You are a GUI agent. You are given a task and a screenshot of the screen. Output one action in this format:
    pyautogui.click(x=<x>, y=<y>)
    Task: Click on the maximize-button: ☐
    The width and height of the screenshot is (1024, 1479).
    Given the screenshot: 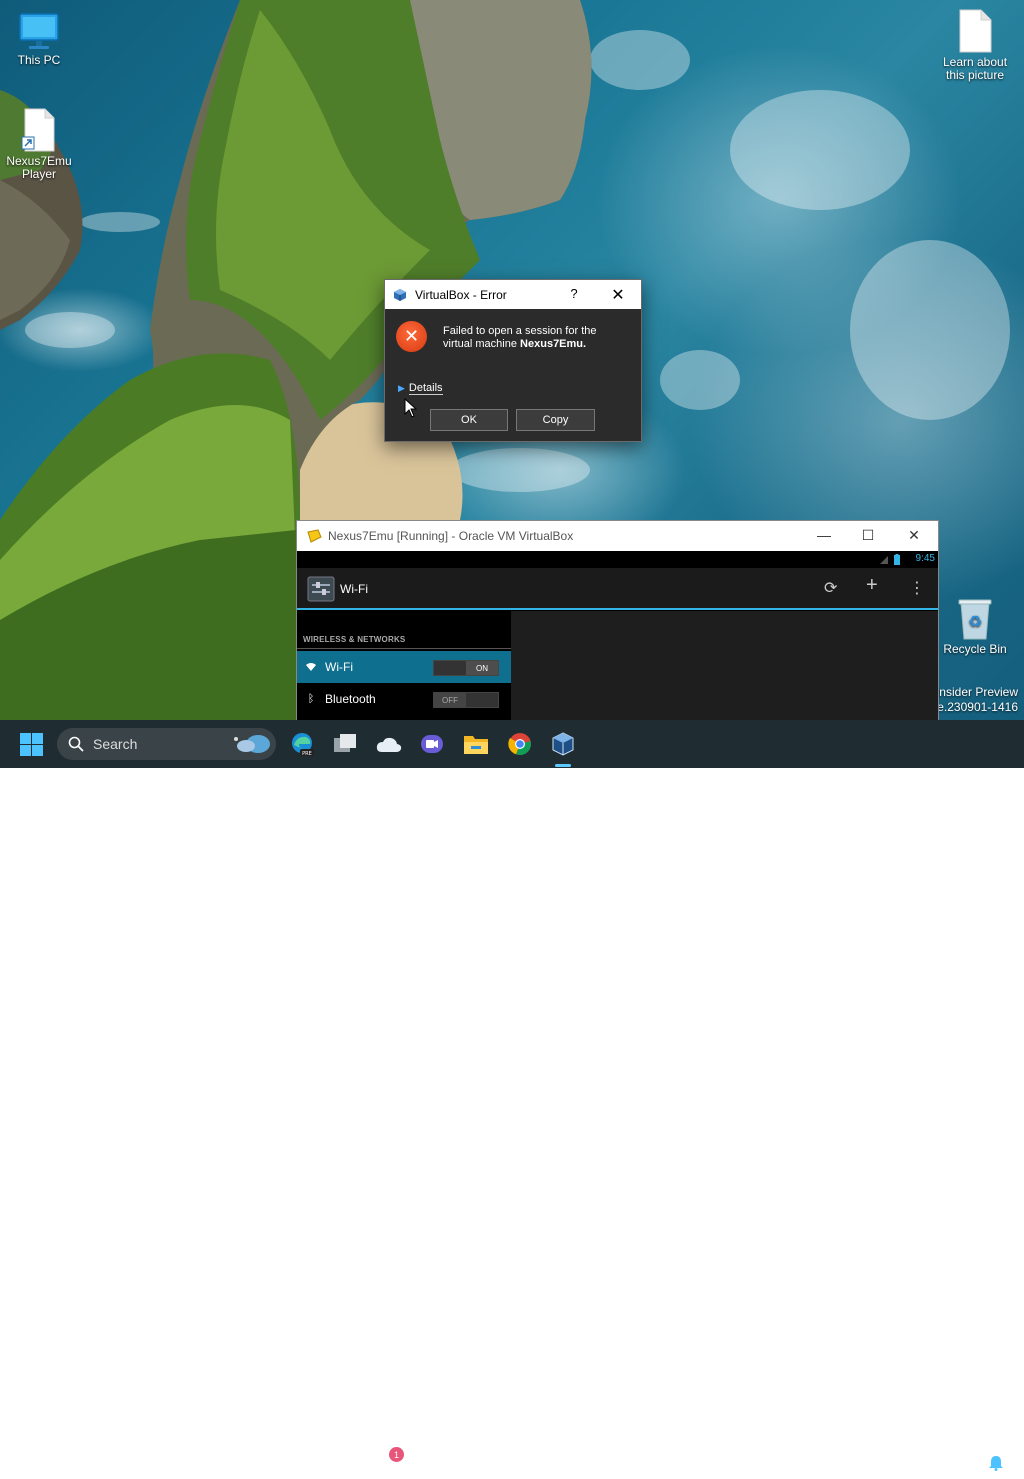 What is the action you would take?
    pyautogui.click(x=868, y=535)
    